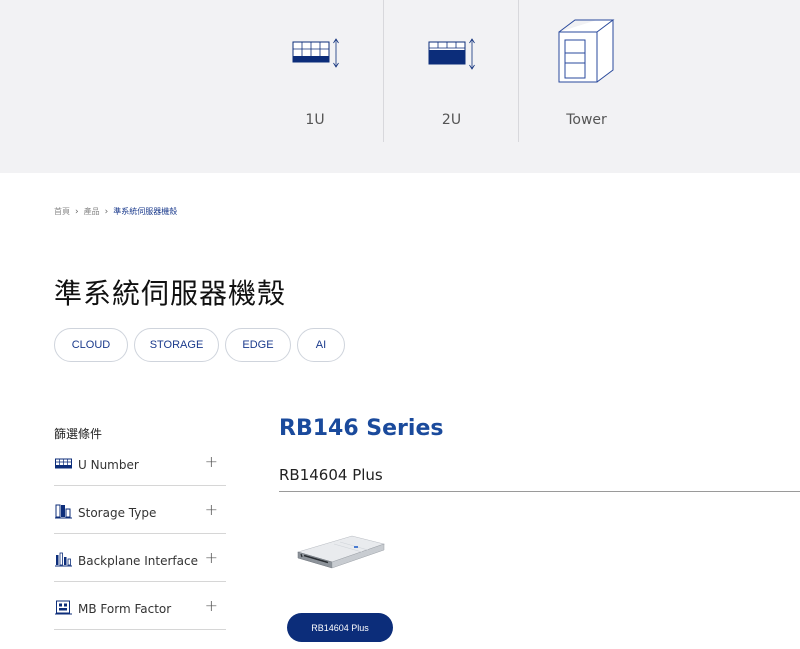  What do you see at coordinates (138, 561) in the screenshot?
I see `filter-label: Backplane Interface` at bounding box center [138, 561].